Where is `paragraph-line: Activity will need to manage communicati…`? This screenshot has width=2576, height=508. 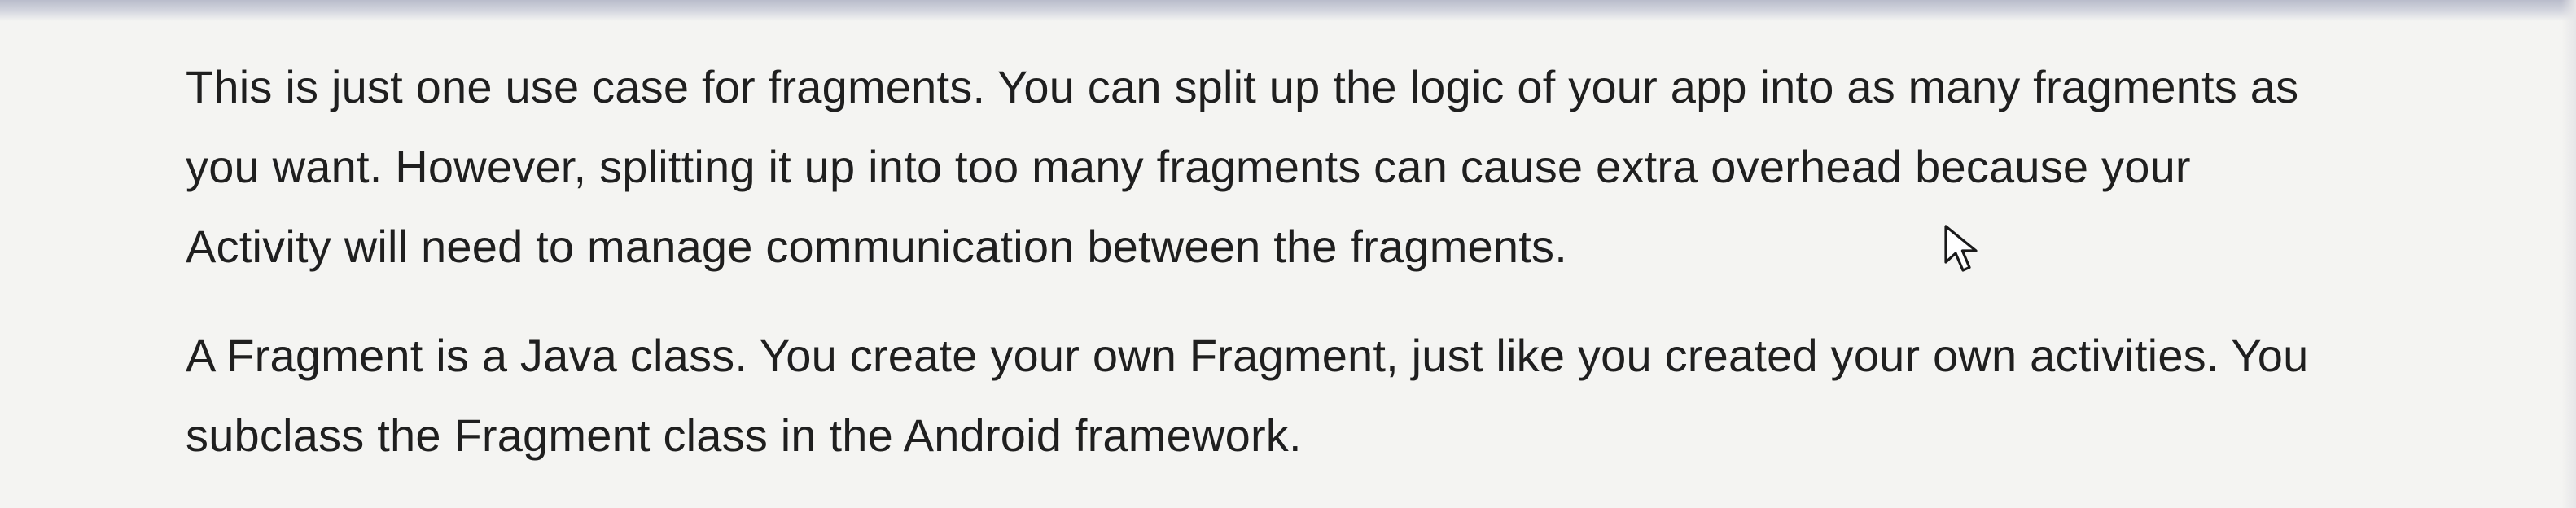
paragraph-line: Activity will need to manage communicati… is located at coordinates (876, 246).